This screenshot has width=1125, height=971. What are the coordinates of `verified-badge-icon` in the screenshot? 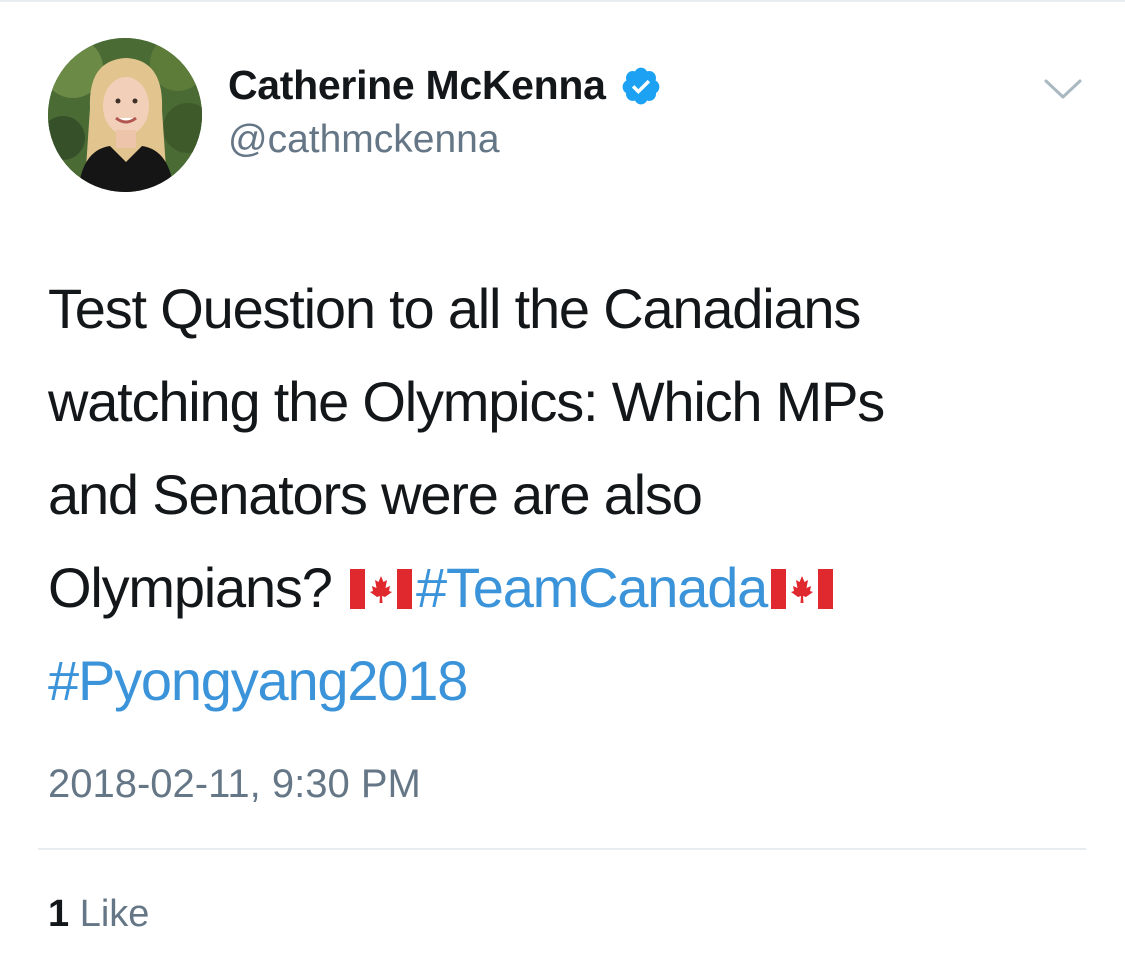 It's located at (641, 86).